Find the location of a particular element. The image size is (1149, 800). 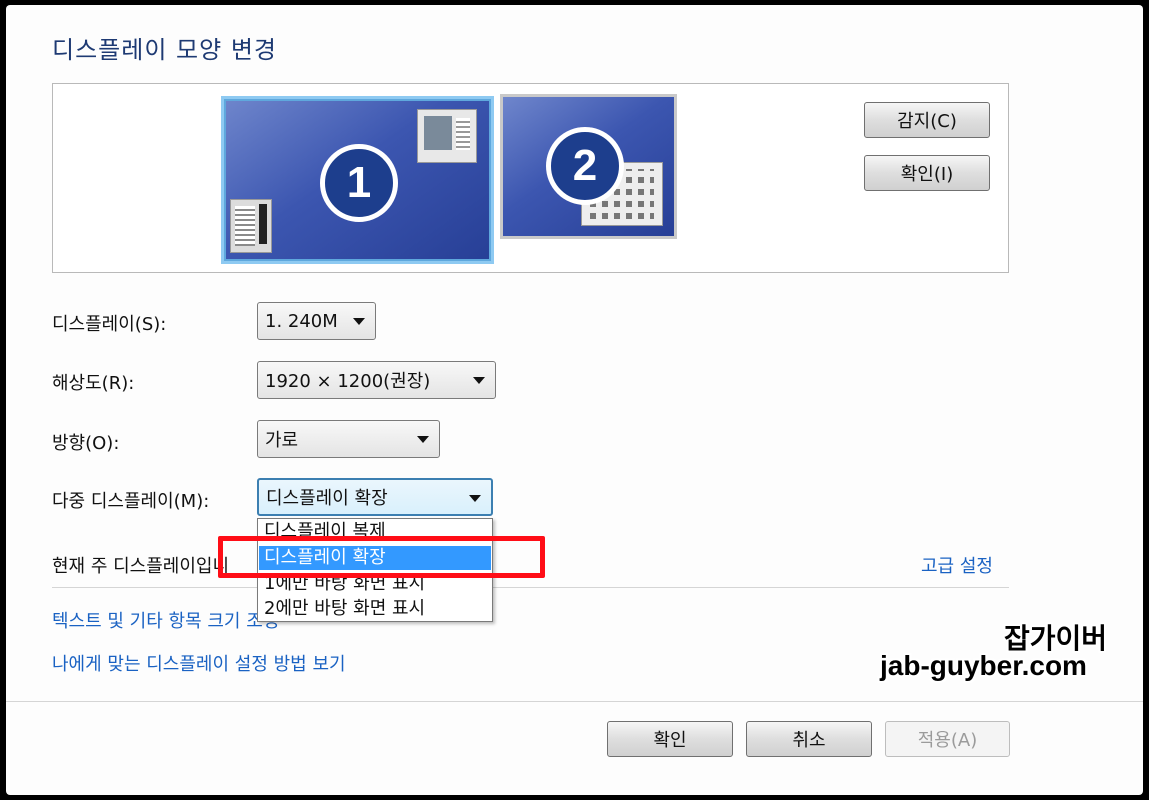

monitor-2-number: 2 is located at coordinates (585, 166).